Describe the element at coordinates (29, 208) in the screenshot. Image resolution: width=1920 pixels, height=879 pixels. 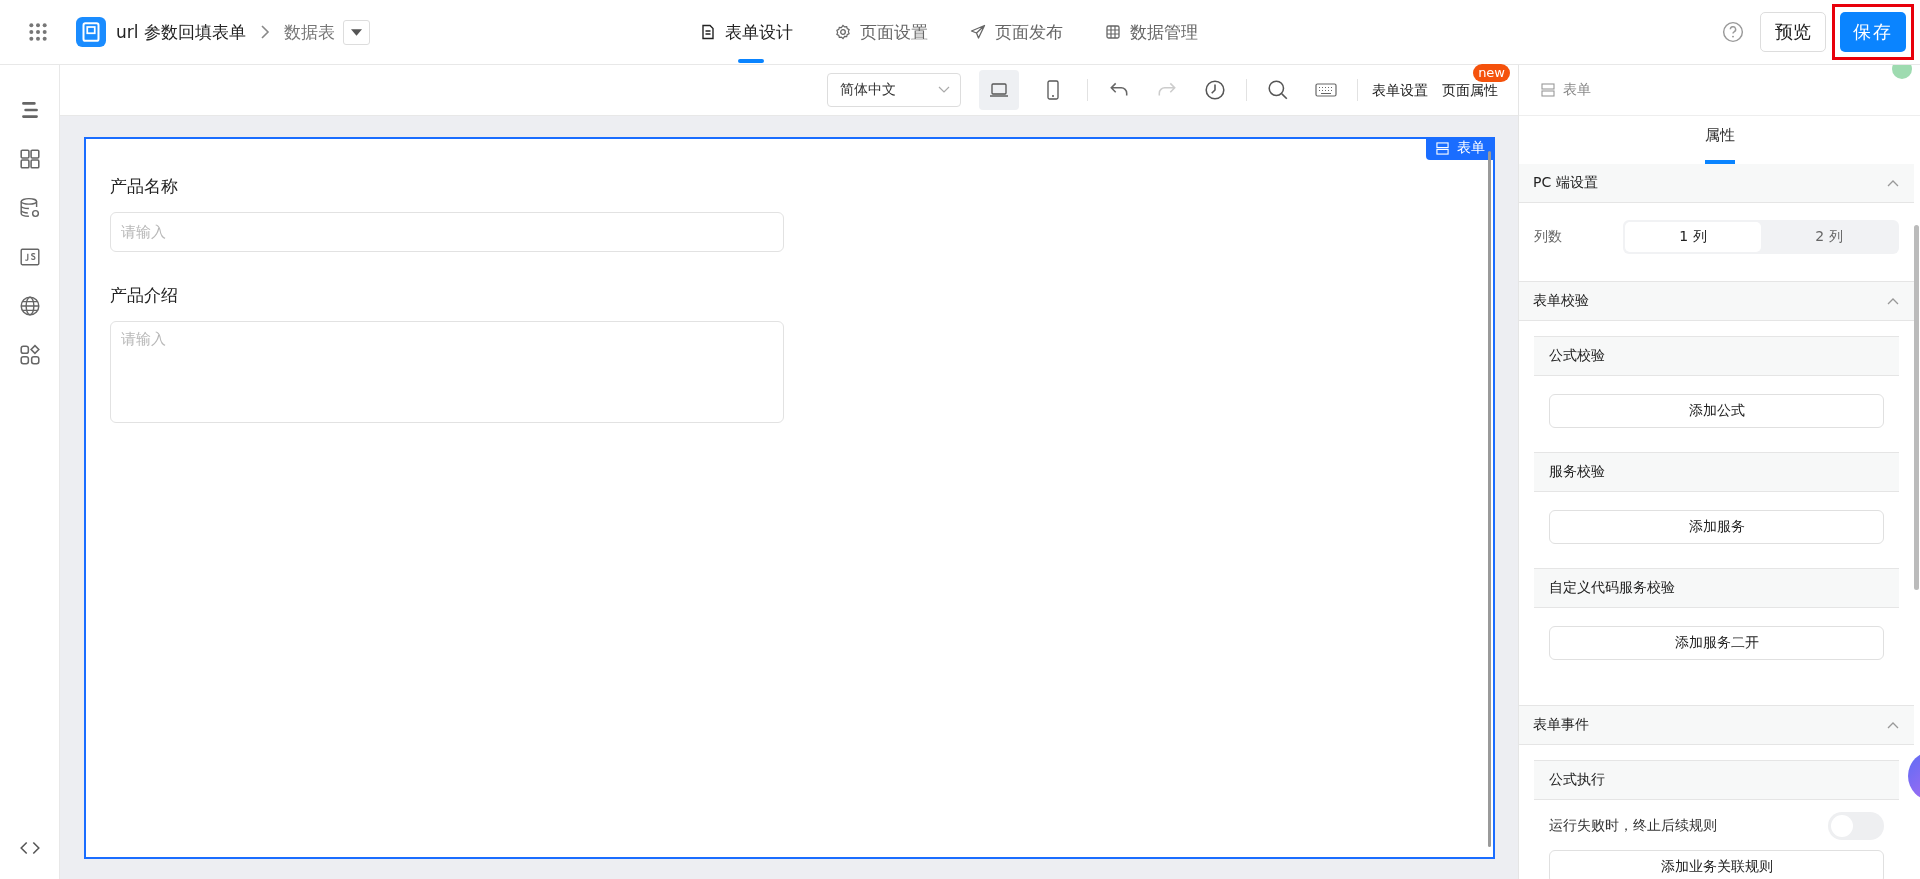
I see `database-settings-icon` at that location.